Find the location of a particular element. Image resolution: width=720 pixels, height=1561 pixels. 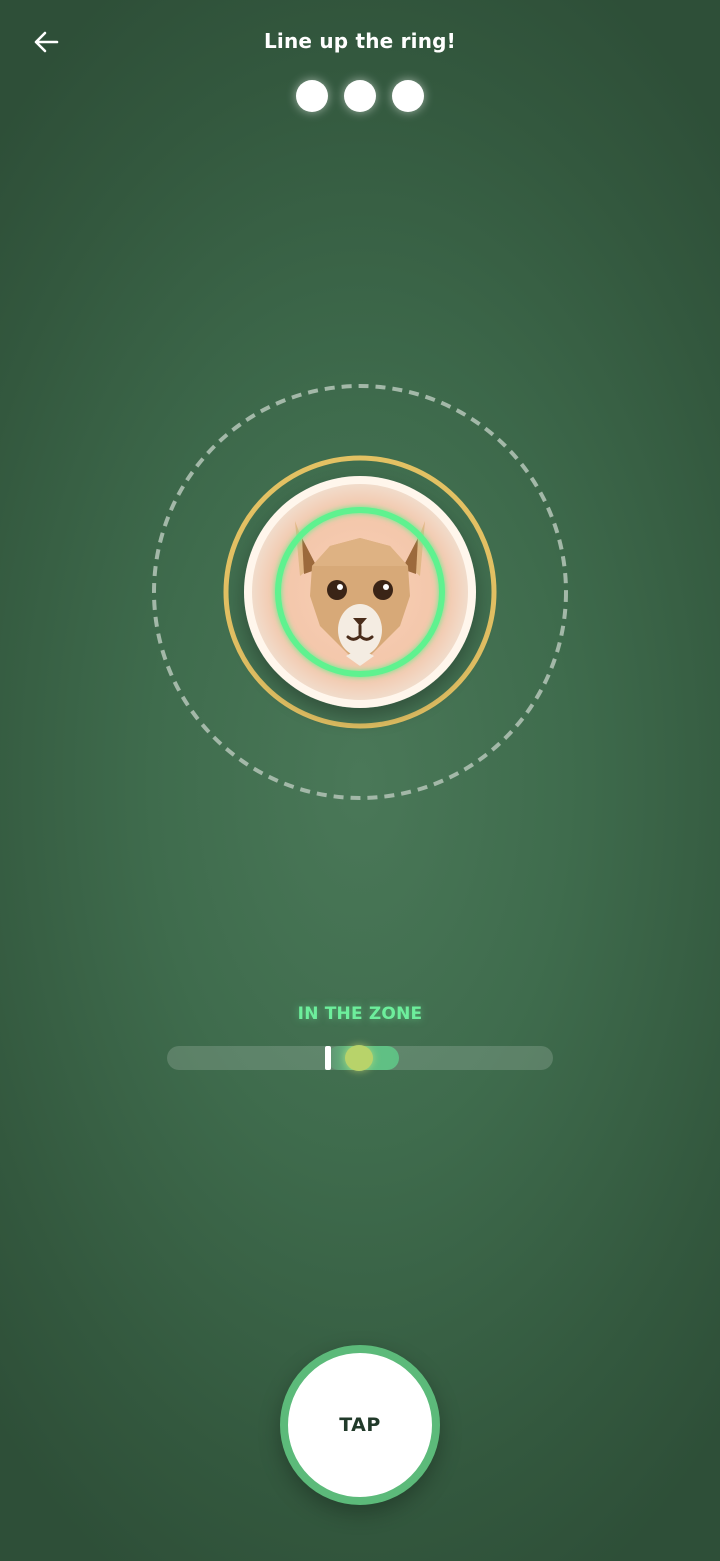

progress-dots is located at coordinates (361, 97).